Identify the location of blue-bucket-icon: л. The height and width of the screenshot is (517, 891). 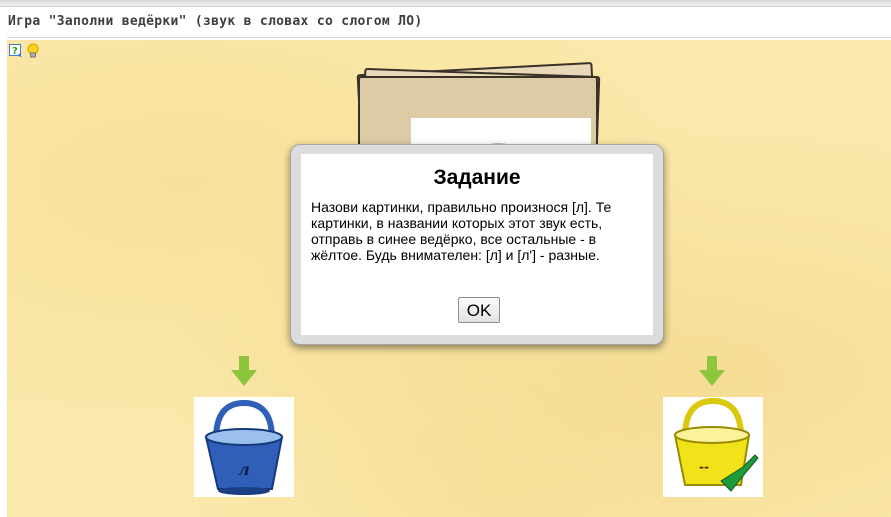
(244, 447).